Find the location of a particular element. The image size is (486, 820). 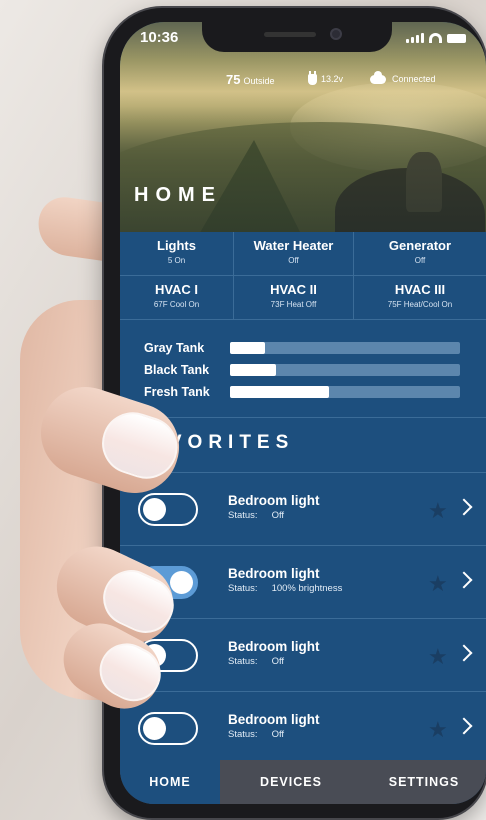

tank-row-black: Black Tank is located at coordinates (302, 370).